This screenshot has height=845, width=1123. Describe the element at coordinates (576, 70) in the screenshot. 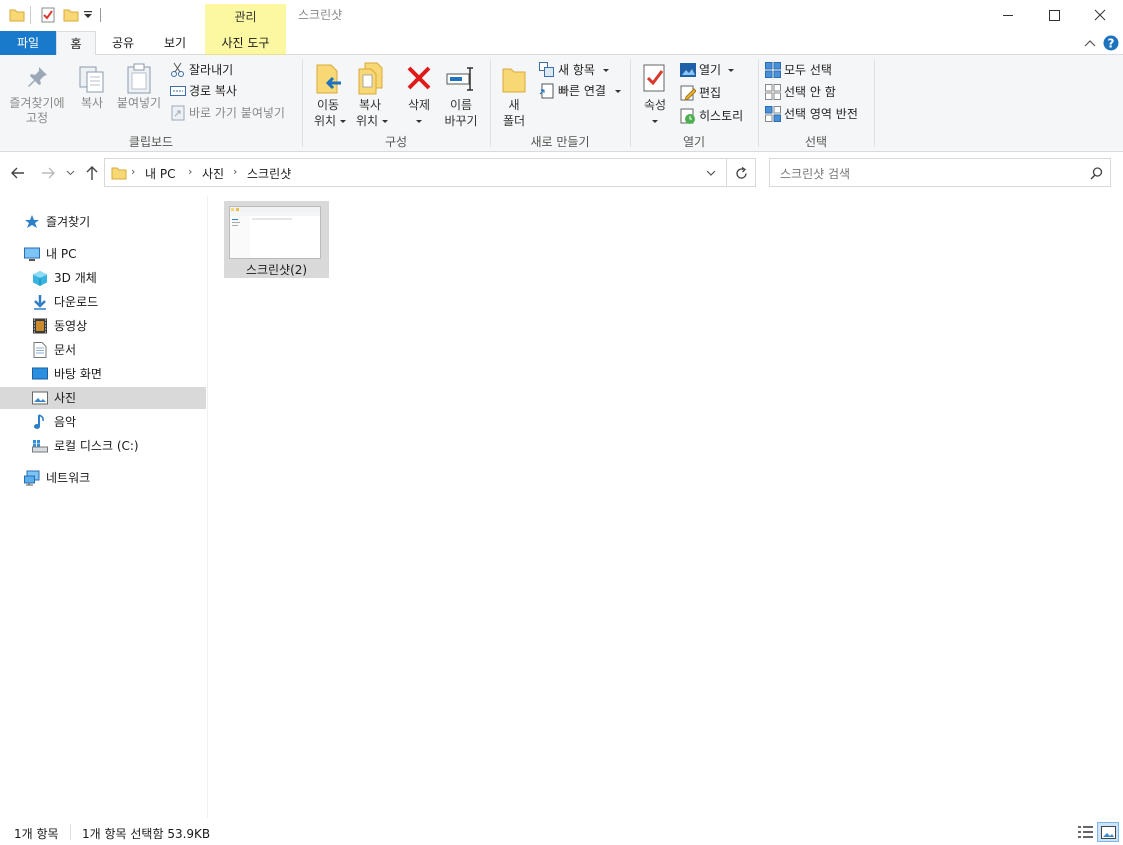

I see `new-item-label: 새 항목` at that location.